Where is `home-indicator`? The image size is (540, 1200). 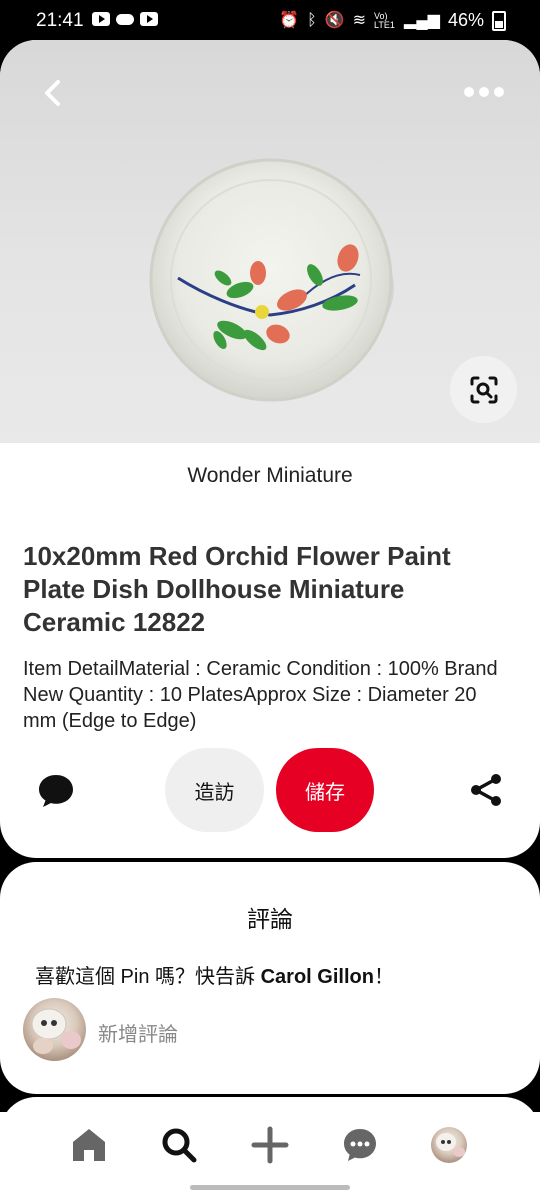
home-indicator is located at coordinates (270, 1187).